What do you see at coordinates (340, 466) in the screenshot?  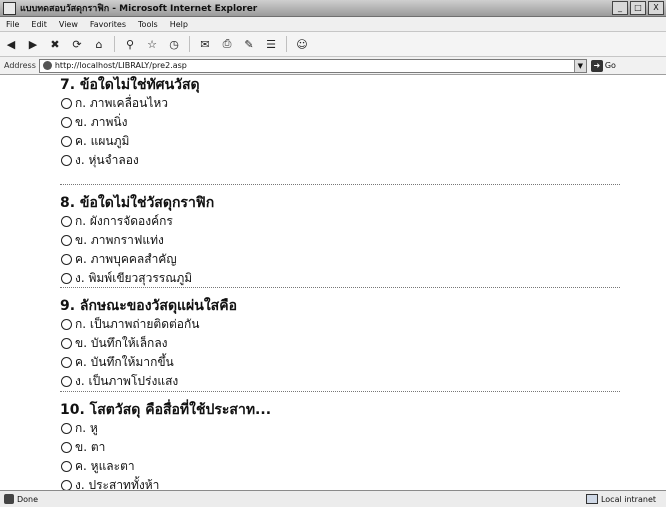 I see `option: ค. หูและตา` at bounding box center [340, 466].